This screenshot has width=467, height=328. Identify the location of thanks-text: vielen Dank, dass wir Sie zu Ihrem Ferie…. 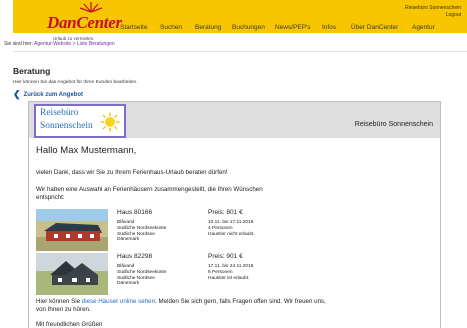
(132, 172).